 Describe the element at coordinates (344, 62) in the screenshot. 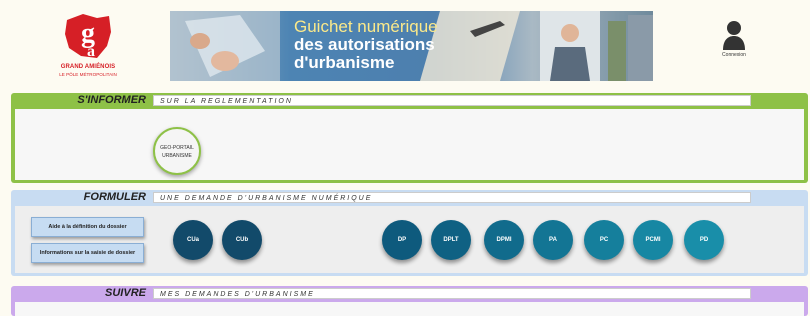

I see `banner-line-3: d'urbanisme` at that location.